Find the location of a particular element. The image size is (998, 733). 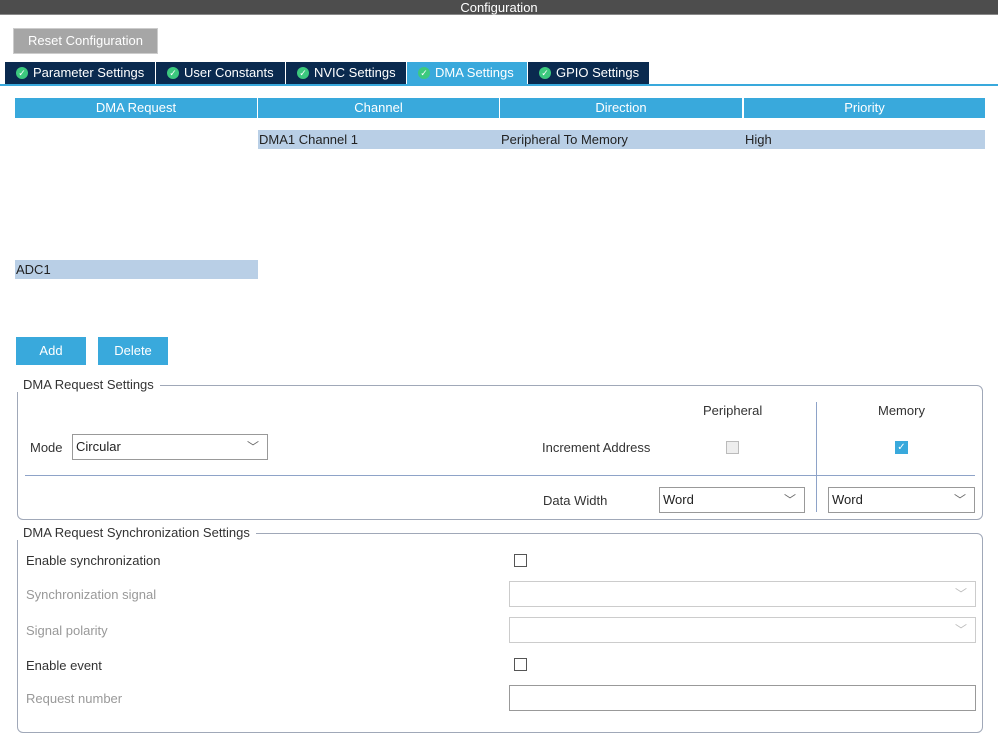

tab-label: Parameter Settings is located at coordinates (89, 72).